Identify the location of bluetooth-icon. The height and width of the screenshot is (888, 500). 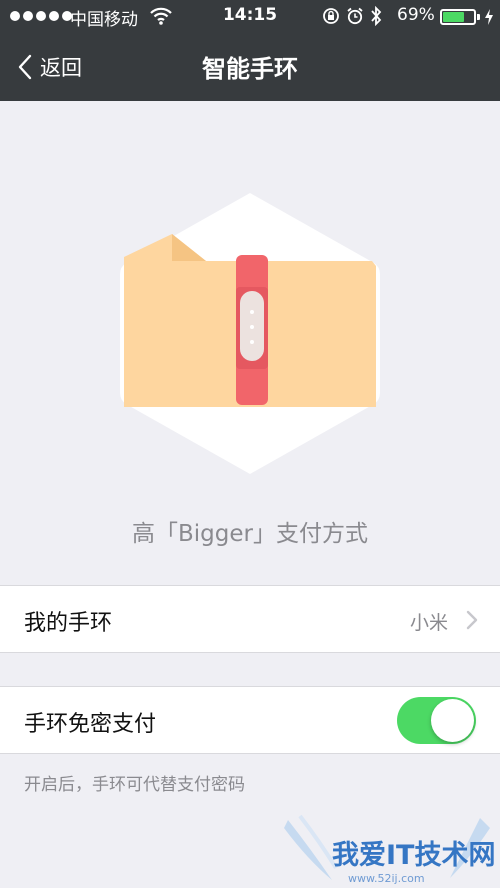
(376, 16).